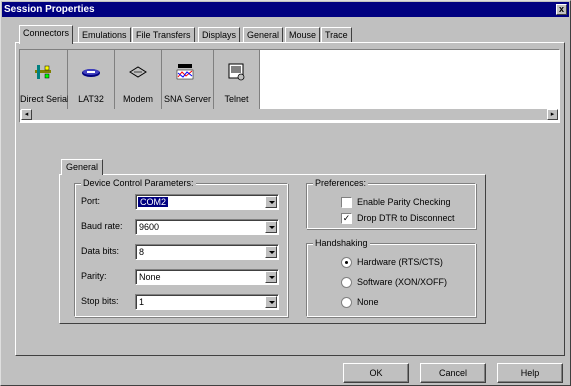 This screenshot has height=386, width=571. I want to click on drop-dtr-checkbox: ✓, so click(346, 218).